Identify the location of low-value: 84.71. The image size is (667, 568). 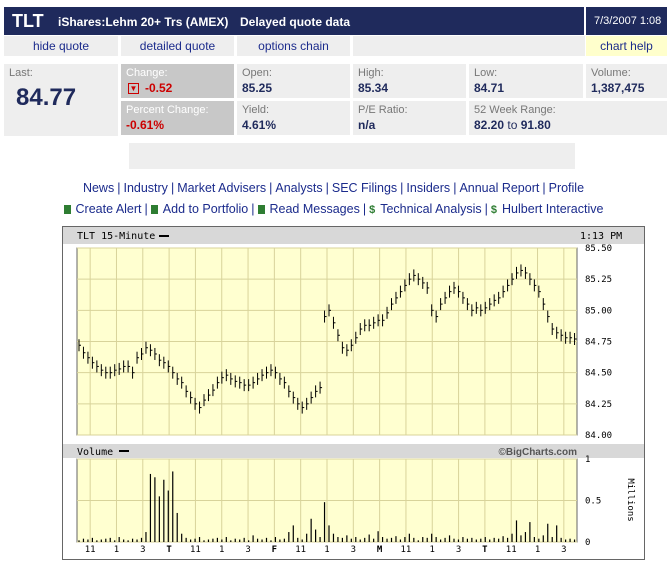
(489, 88).